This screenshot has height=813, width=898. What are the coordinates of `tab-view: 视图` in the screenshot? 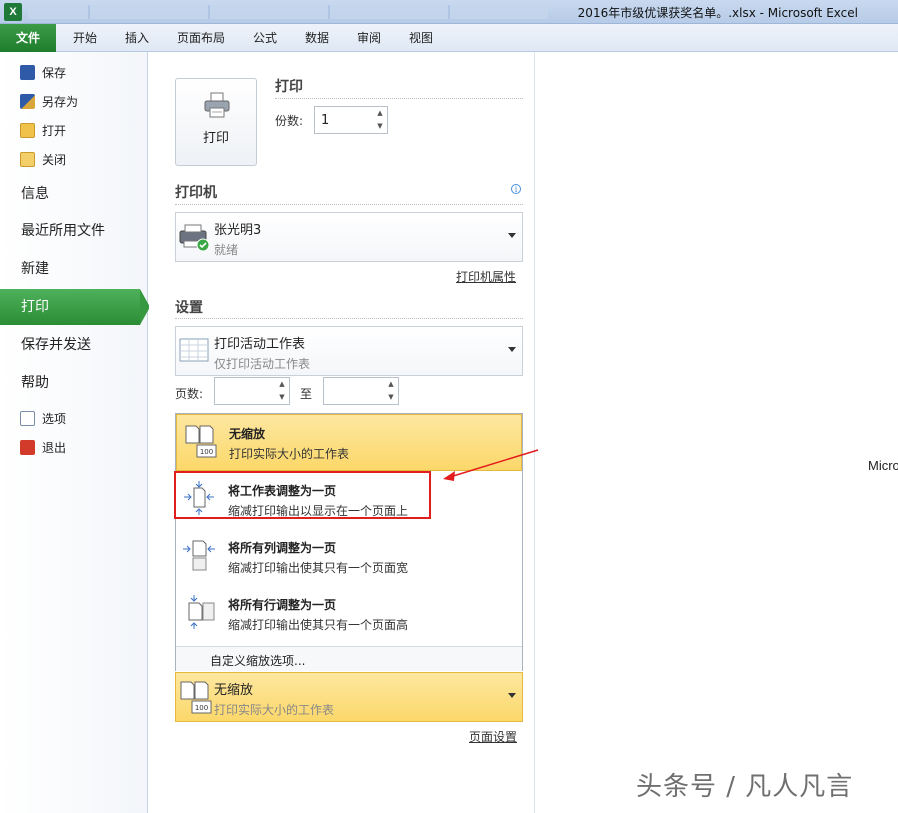 It's located at (421, 38).